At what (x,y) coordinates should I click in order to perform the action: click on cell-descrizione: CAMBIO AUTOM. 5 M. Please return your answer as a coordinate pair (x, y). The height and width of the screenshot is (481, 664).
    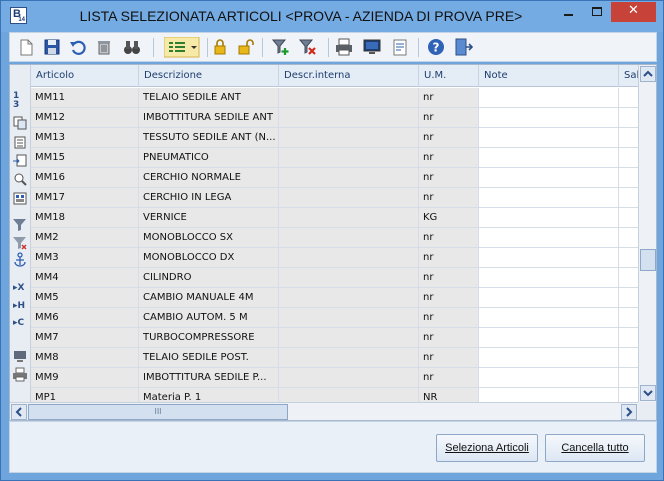
    Looking at the image, I should click on (209, 318).